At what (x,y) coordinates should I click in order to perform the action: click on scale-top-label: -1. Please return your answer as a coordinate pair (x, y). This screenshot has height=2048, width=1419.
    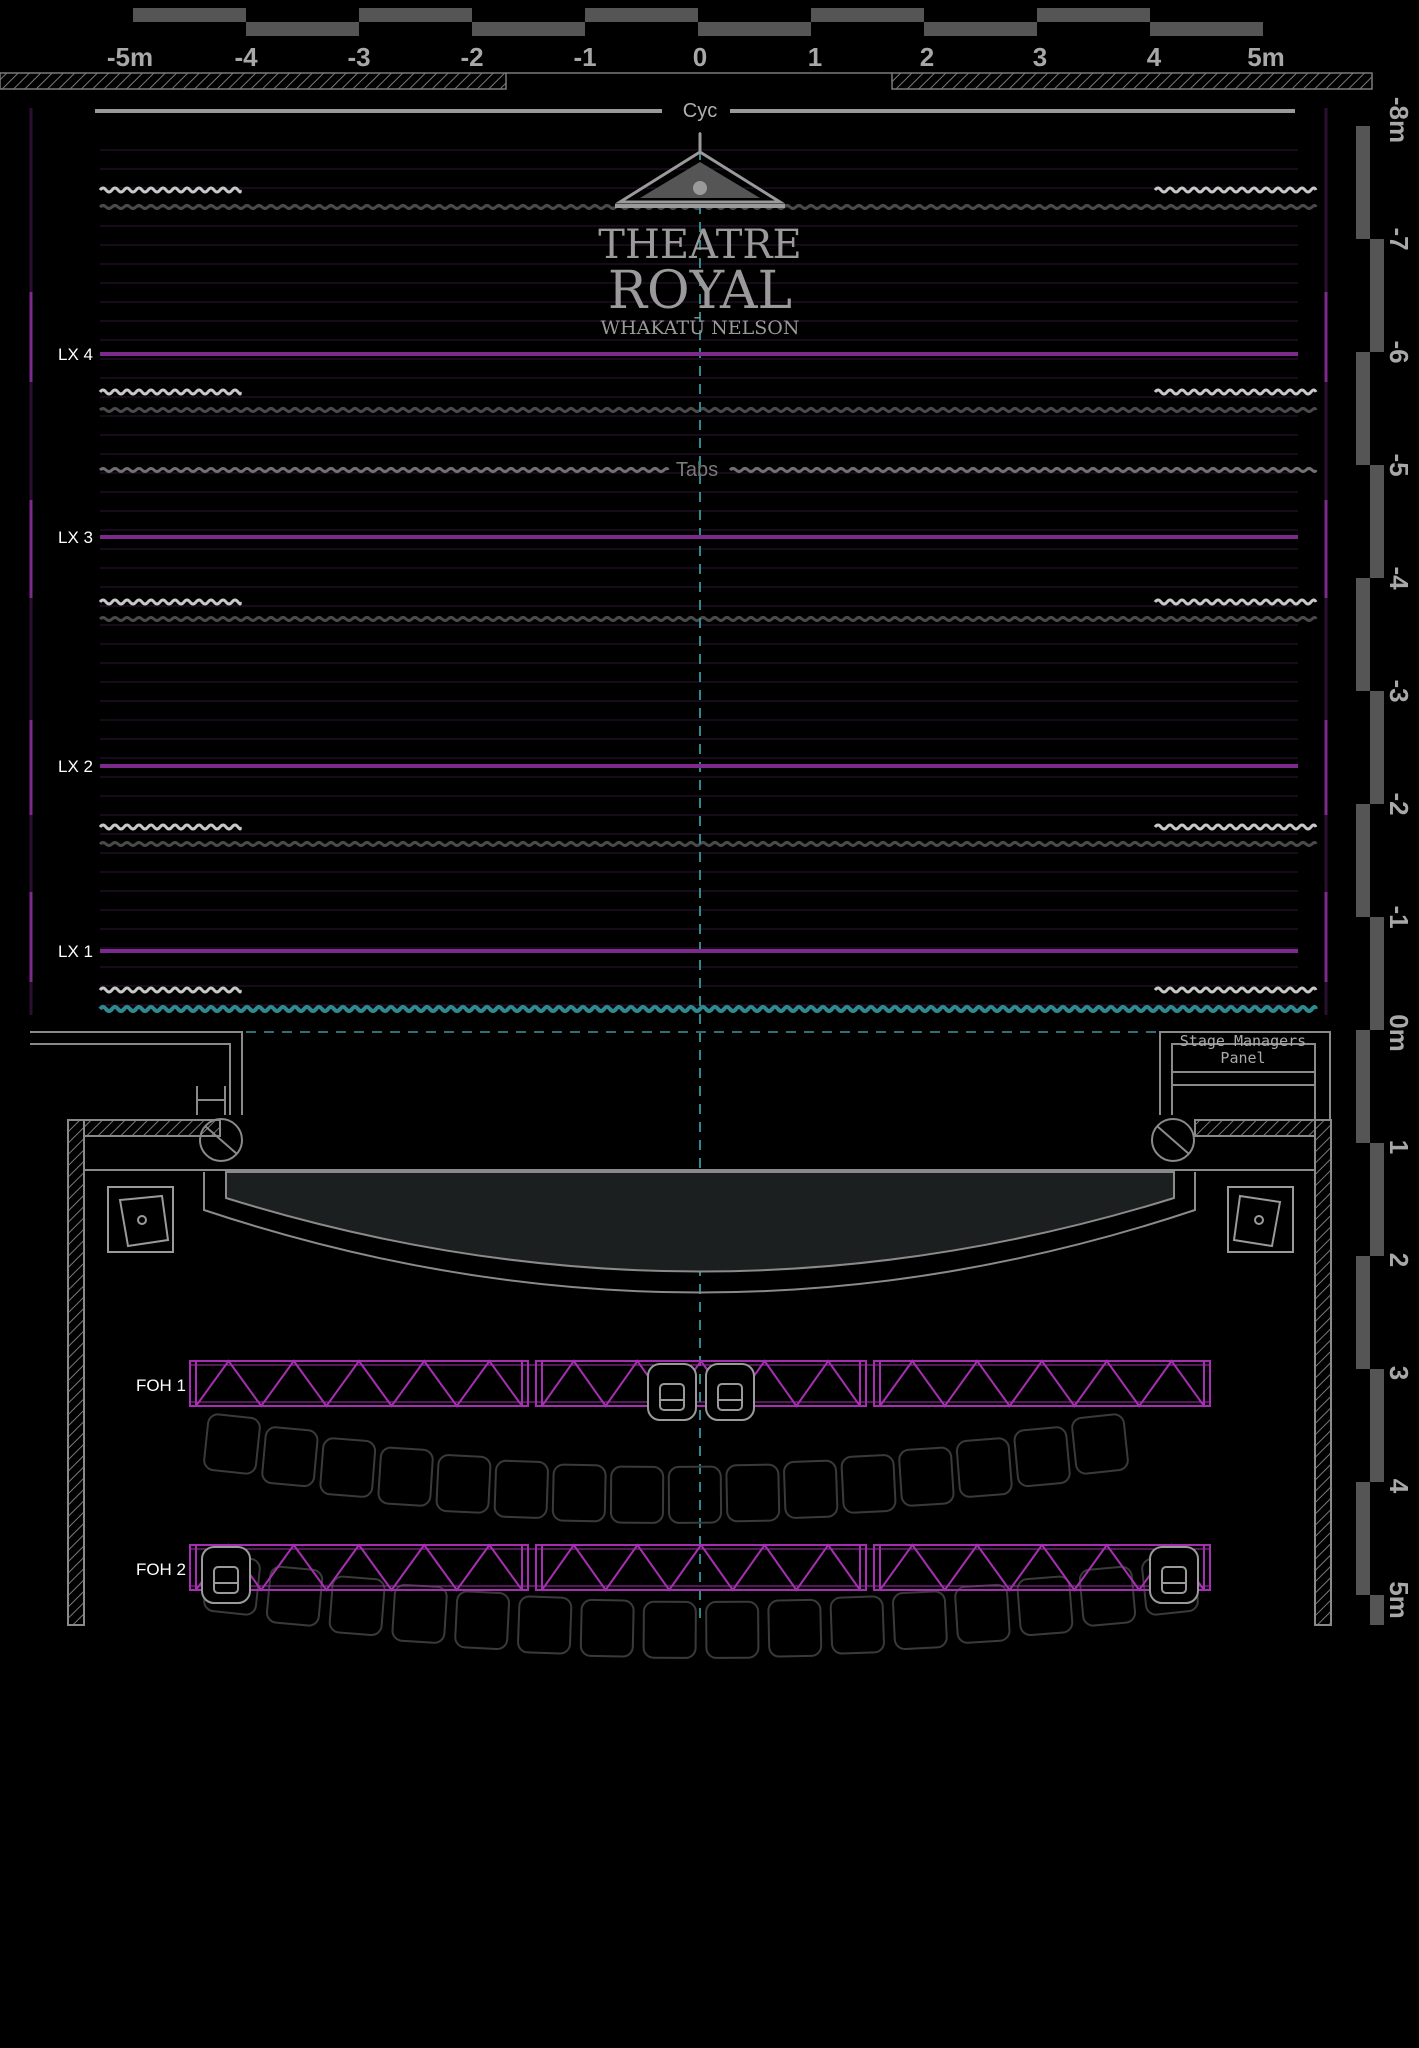
    Looking at the image, I should click on (584, 57).